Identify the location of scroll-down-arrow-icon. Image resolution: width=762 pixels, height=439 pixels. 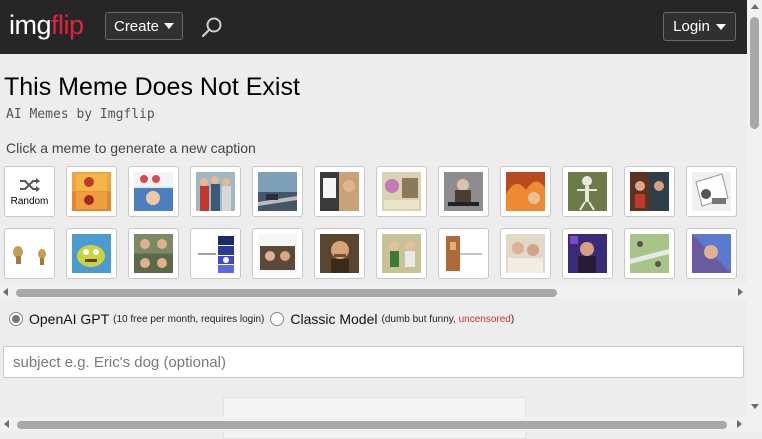
(755, 406).